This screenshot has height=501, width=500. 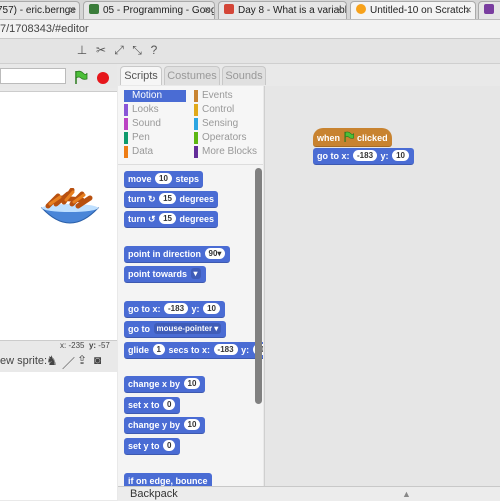 I want to click on category-sensing: Sensing, so click(x=216, y=124).